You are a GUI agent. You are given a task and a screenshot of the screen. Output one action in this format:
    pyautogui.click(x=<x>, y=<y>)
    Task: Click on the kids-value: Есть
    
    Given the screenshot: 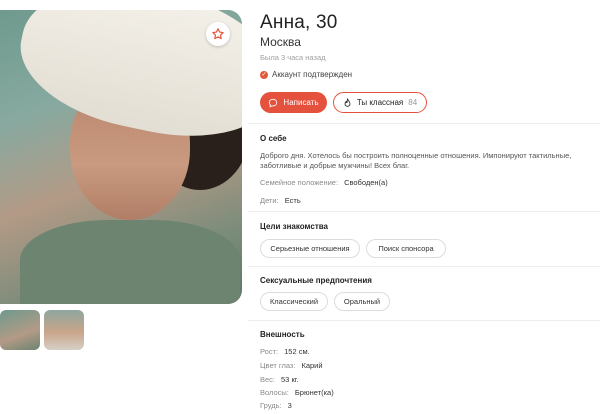 What is the action you would take?
    pyautogui.click(x=292, y=200)
    